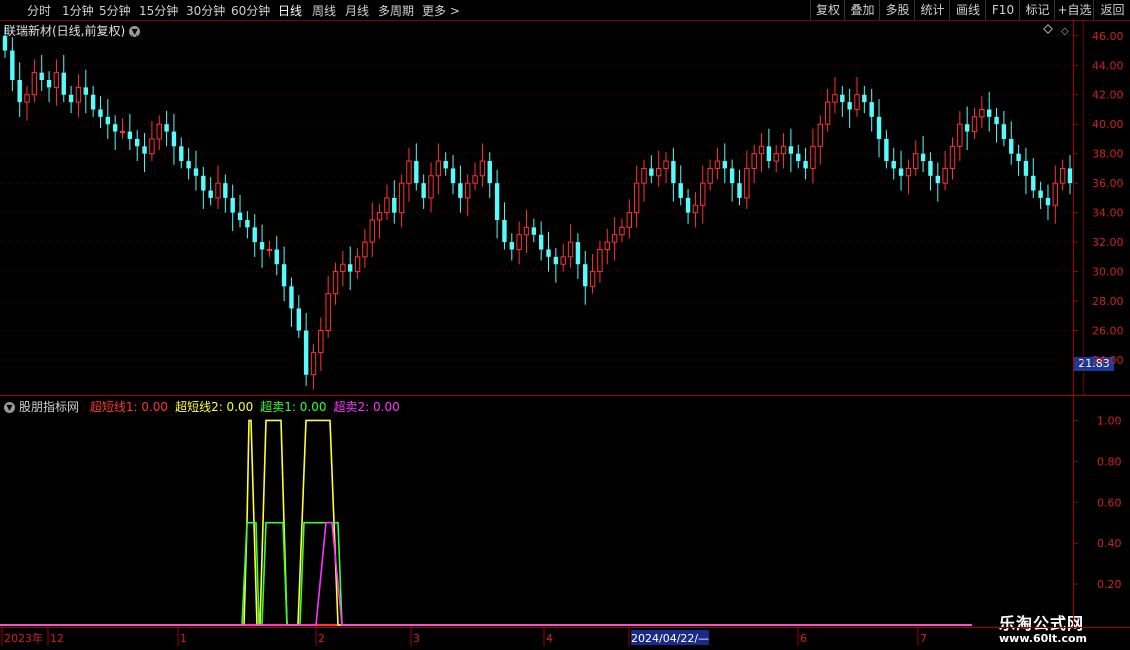  Describe the element at coordinates (923, 638) in the screenshot. I see `timeline-label-8: 7` at that location.